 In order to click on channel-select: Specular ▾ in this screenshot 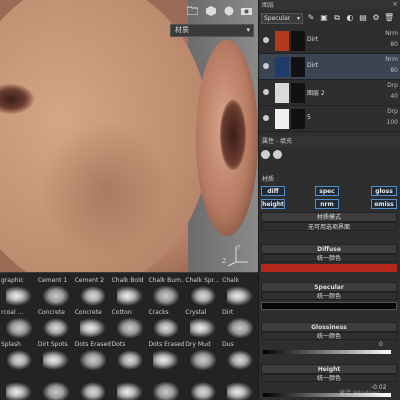, I will do `click(282, 18)`.